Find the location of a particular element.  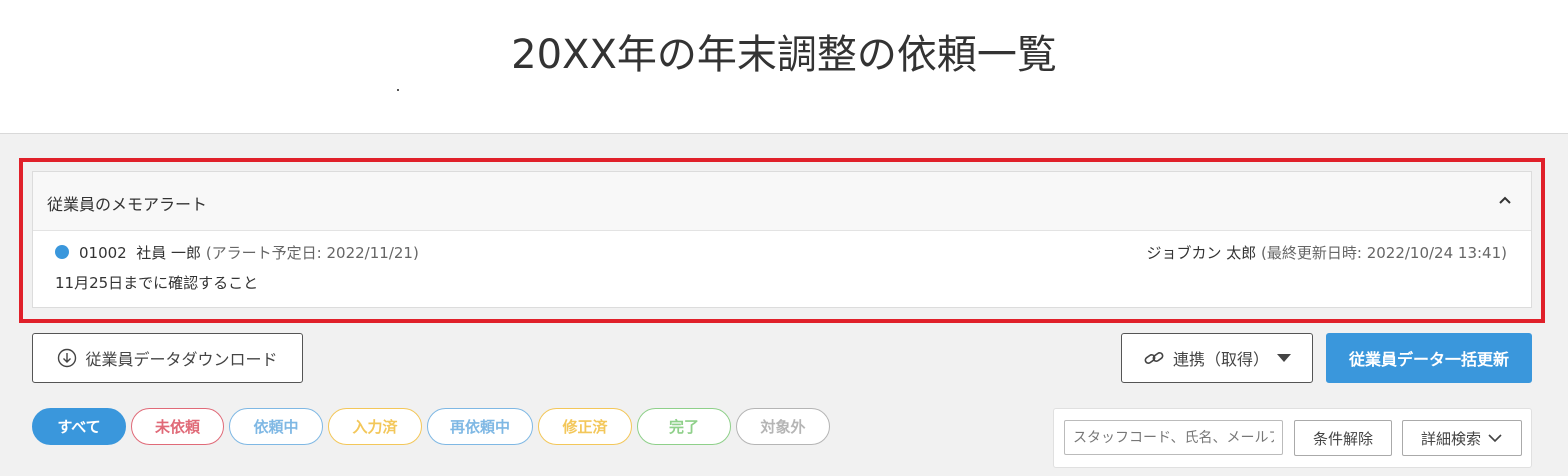

memo-text: 11月25日までに確認すること is located at coordinates (157, 283).